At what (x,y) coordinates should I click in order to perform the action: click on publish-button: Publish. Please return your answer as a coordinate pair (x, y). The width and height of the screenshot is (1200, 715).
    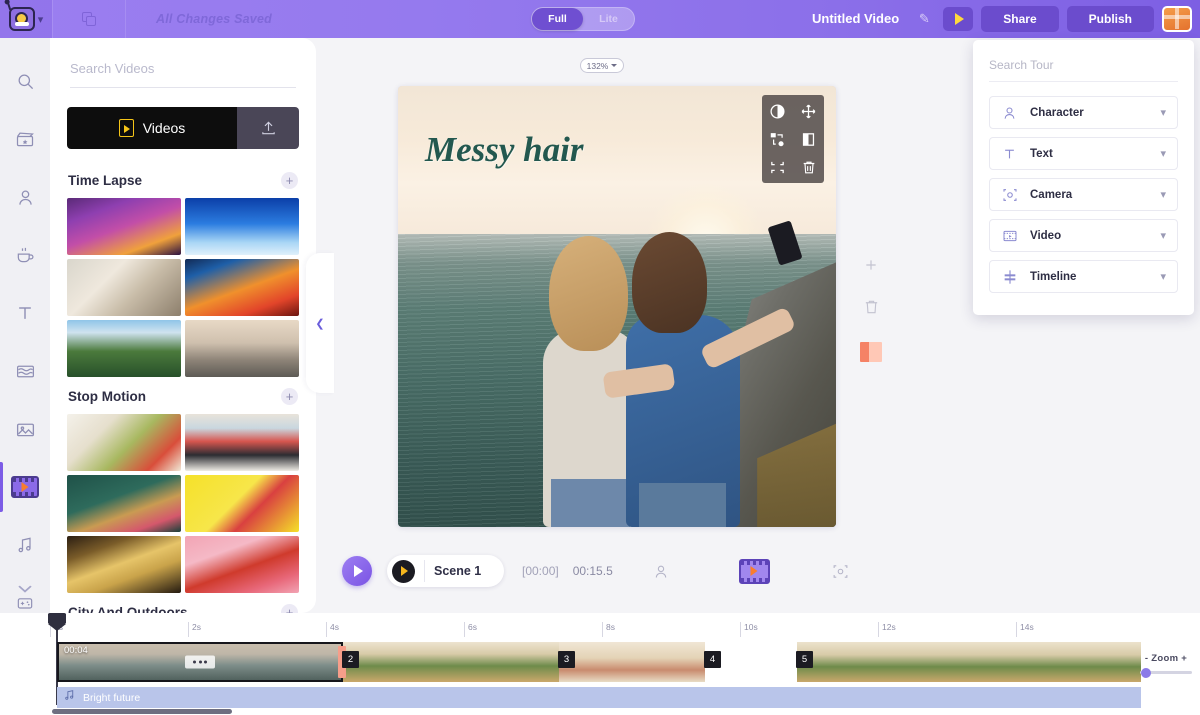
    Looking at the image, I should click on (1110, 19).